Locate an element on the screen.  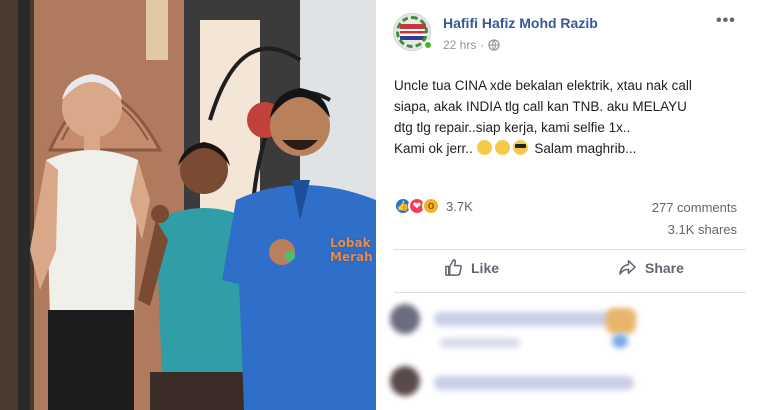
watermark-label: Lobak Merah is located at coordinates (351, 250).